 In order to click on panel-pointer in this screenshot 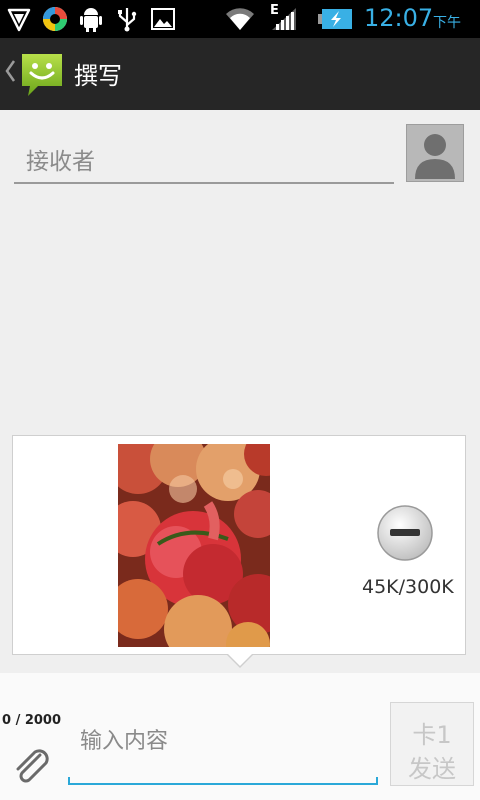, I will do `click(240, 660)`.